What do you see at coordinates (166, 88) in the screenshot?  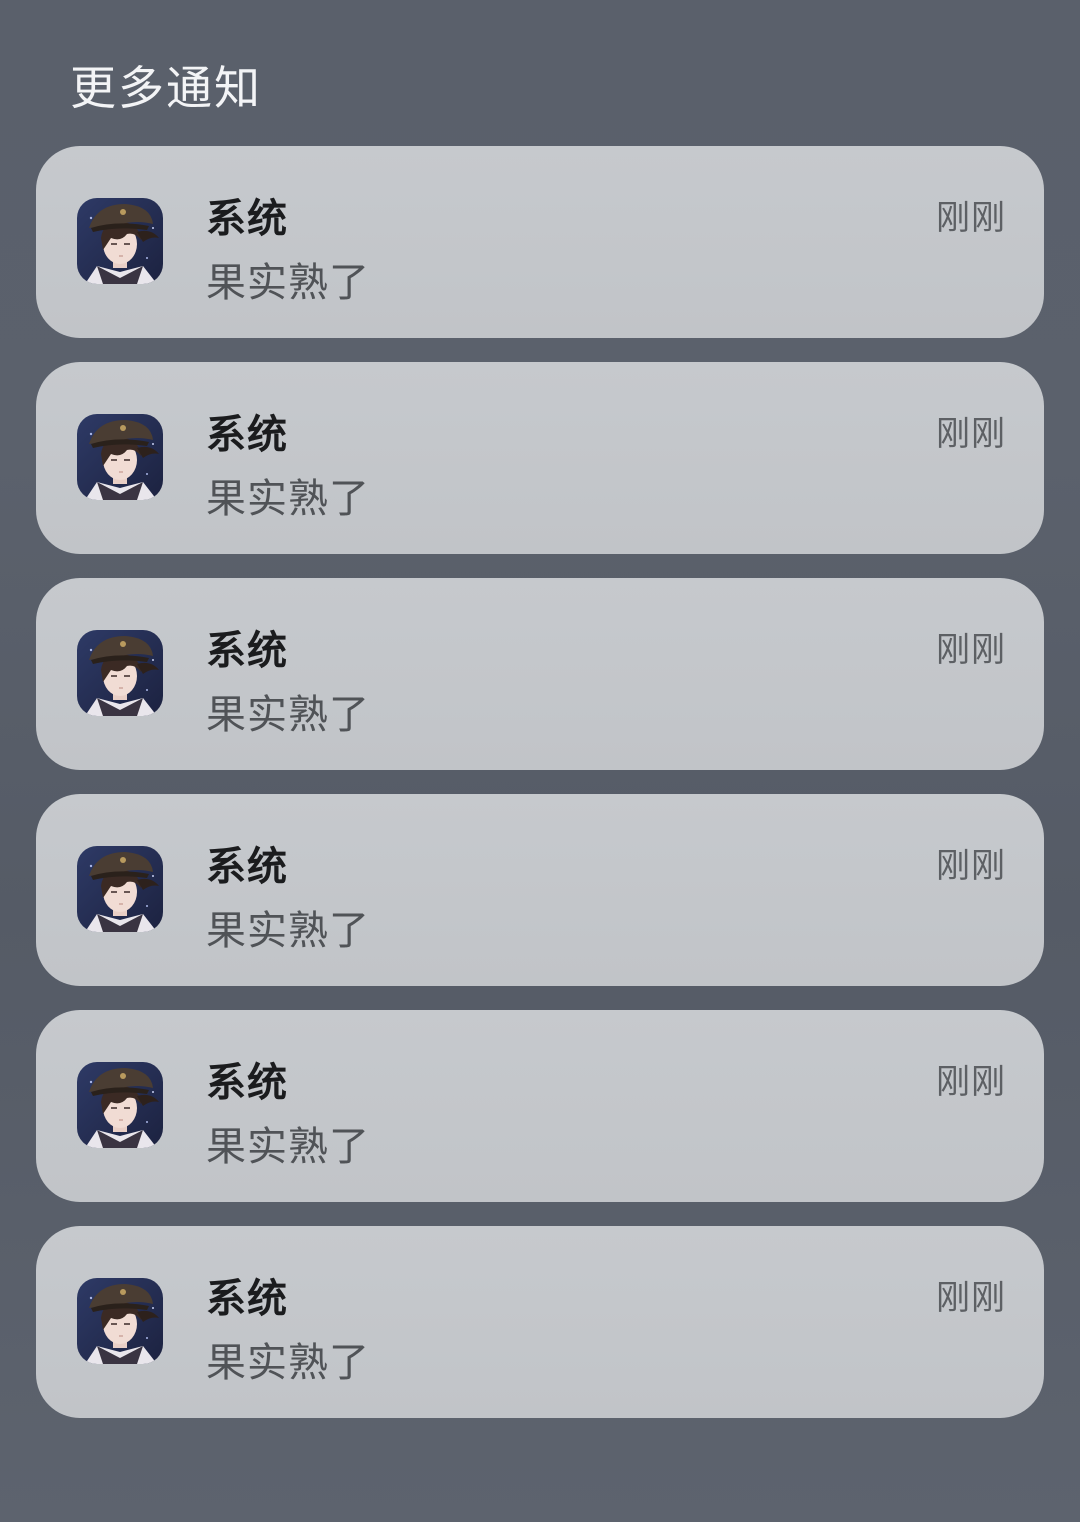 I see `section-title: 更多通知` at bounding box center [166, 88].